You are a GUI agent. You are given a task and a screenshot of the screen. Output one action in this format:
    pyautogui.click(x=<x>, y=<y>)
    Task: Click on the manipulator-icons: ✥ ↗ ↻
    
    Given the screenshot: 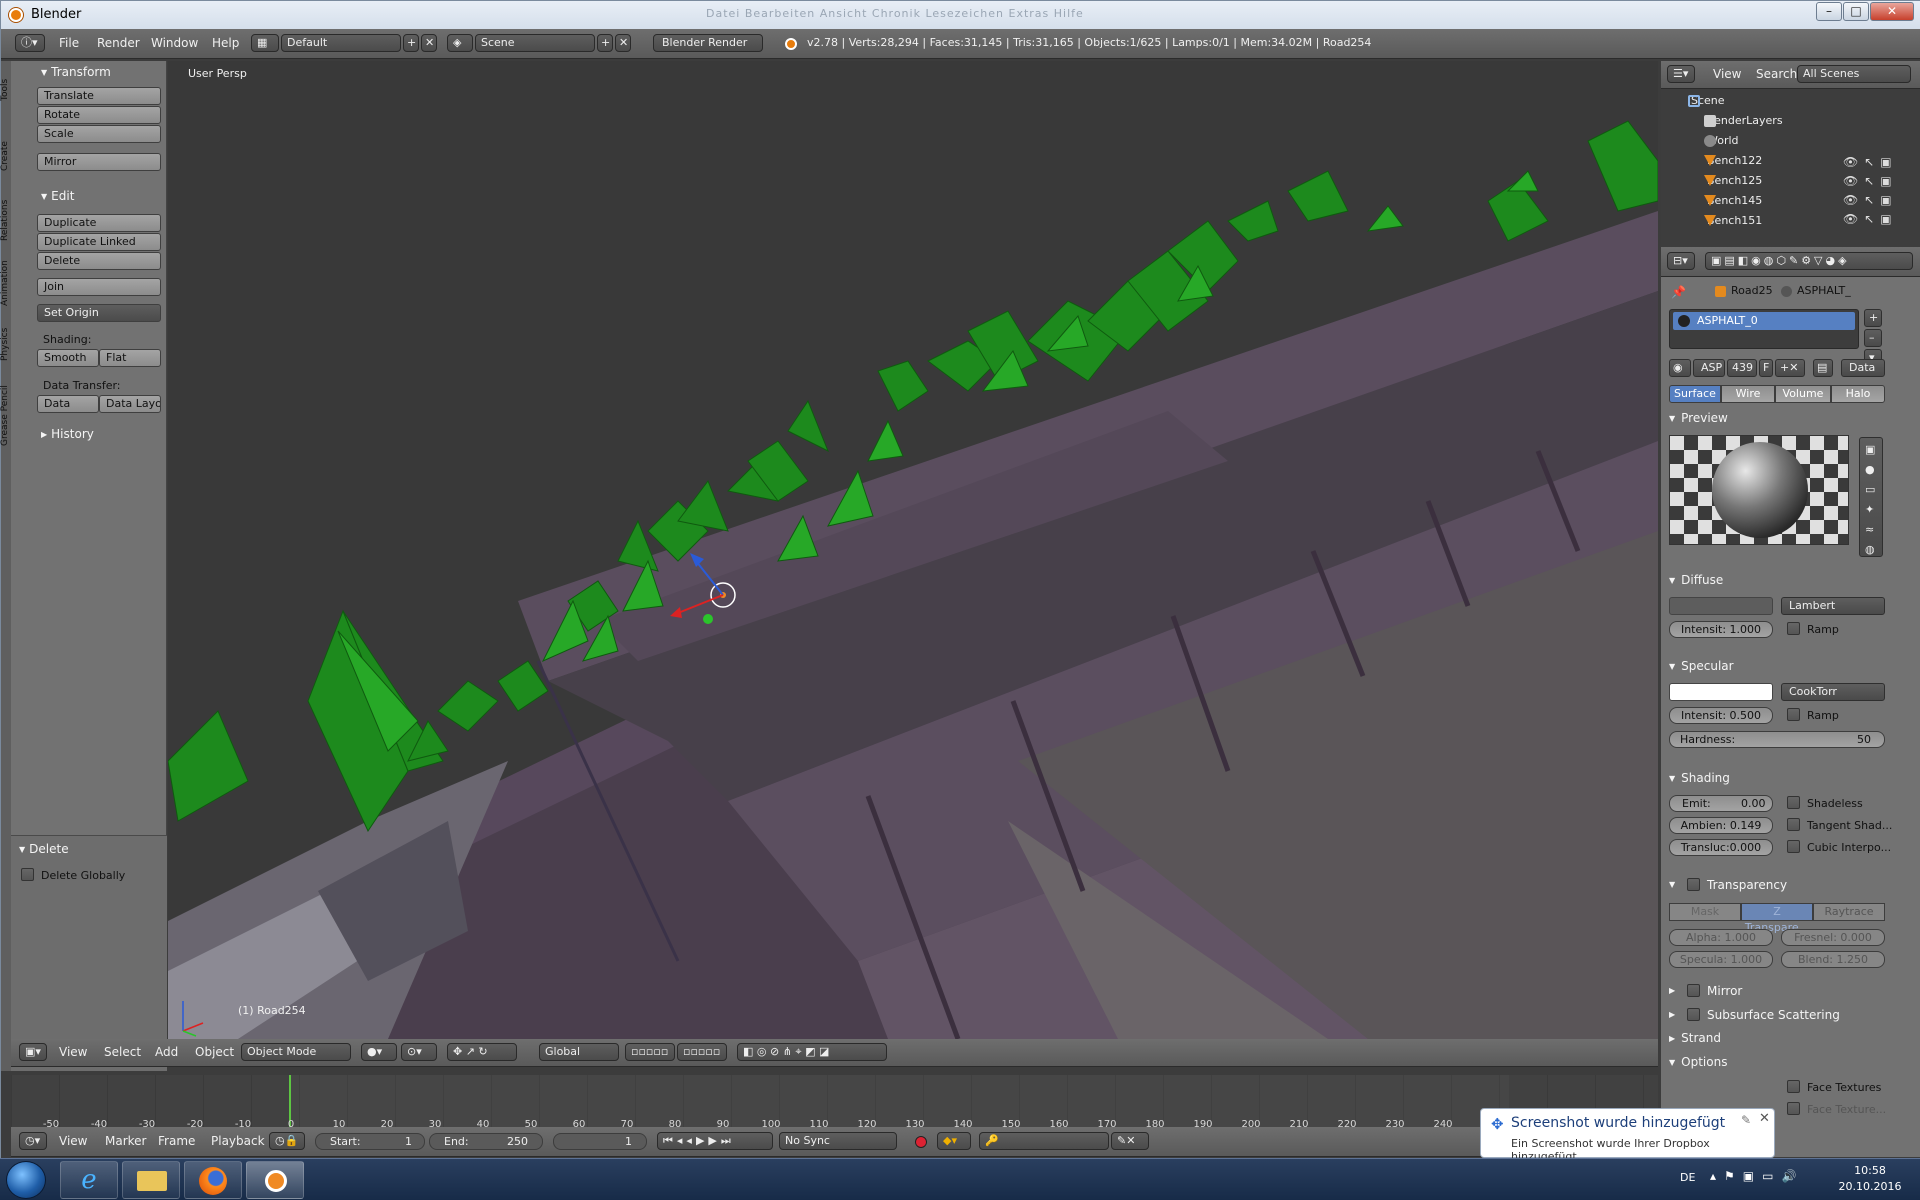 What is the action you would take?
    pyautogui.click(x=482, y=1052)
    